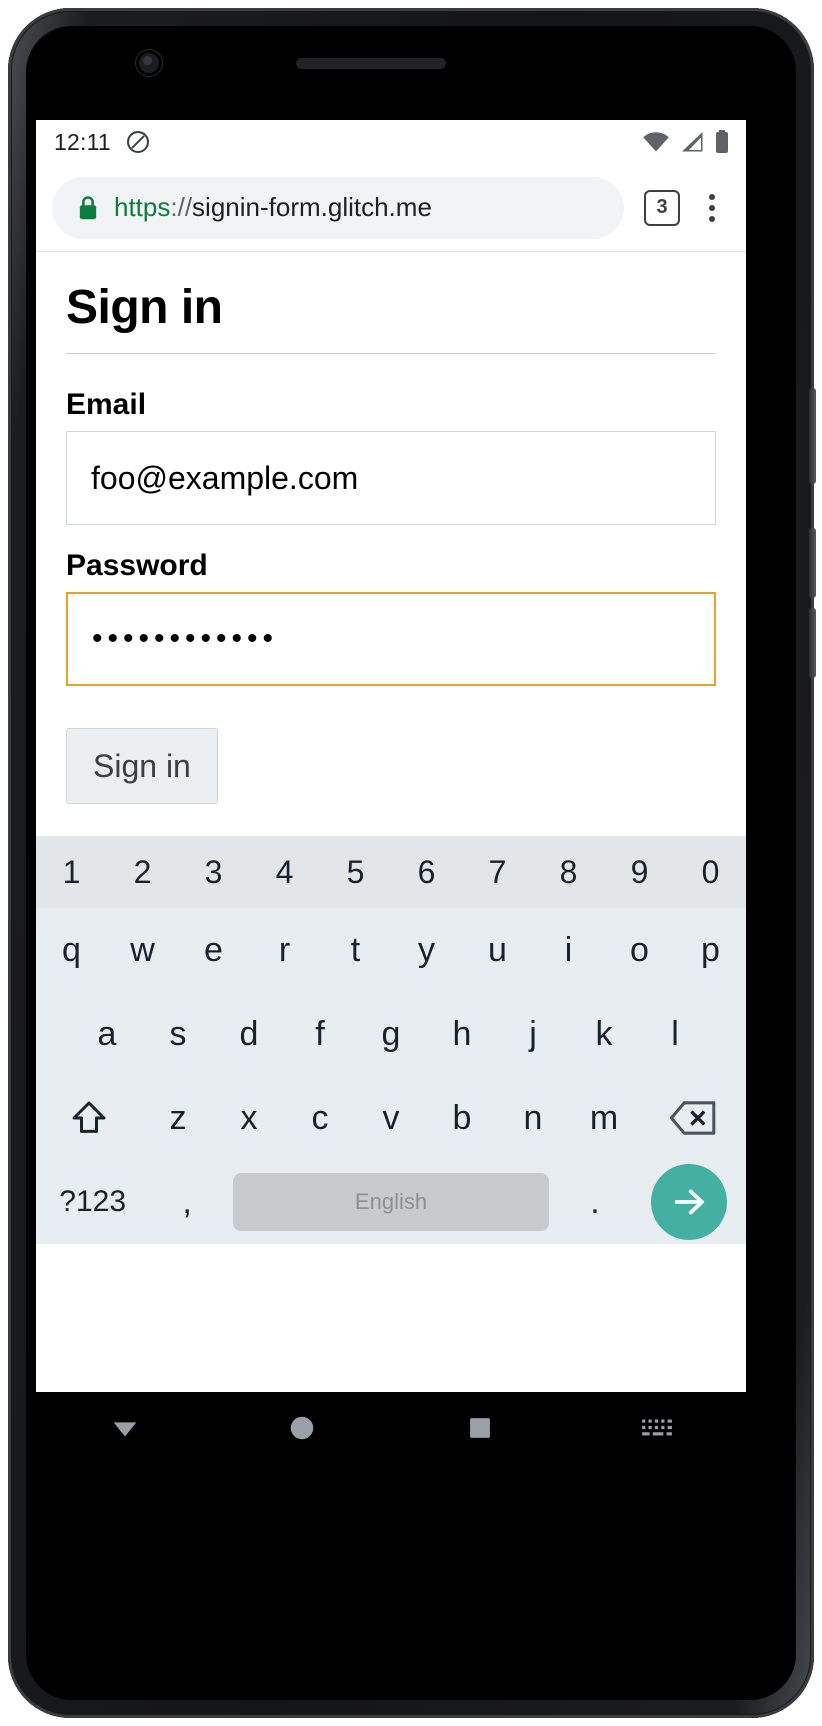 This screenshot has width=822, height=1726. What do you see at coordinates (604, 1118) in the screenshot?
I see `key-m: m` at bounding box center [604, 1118].